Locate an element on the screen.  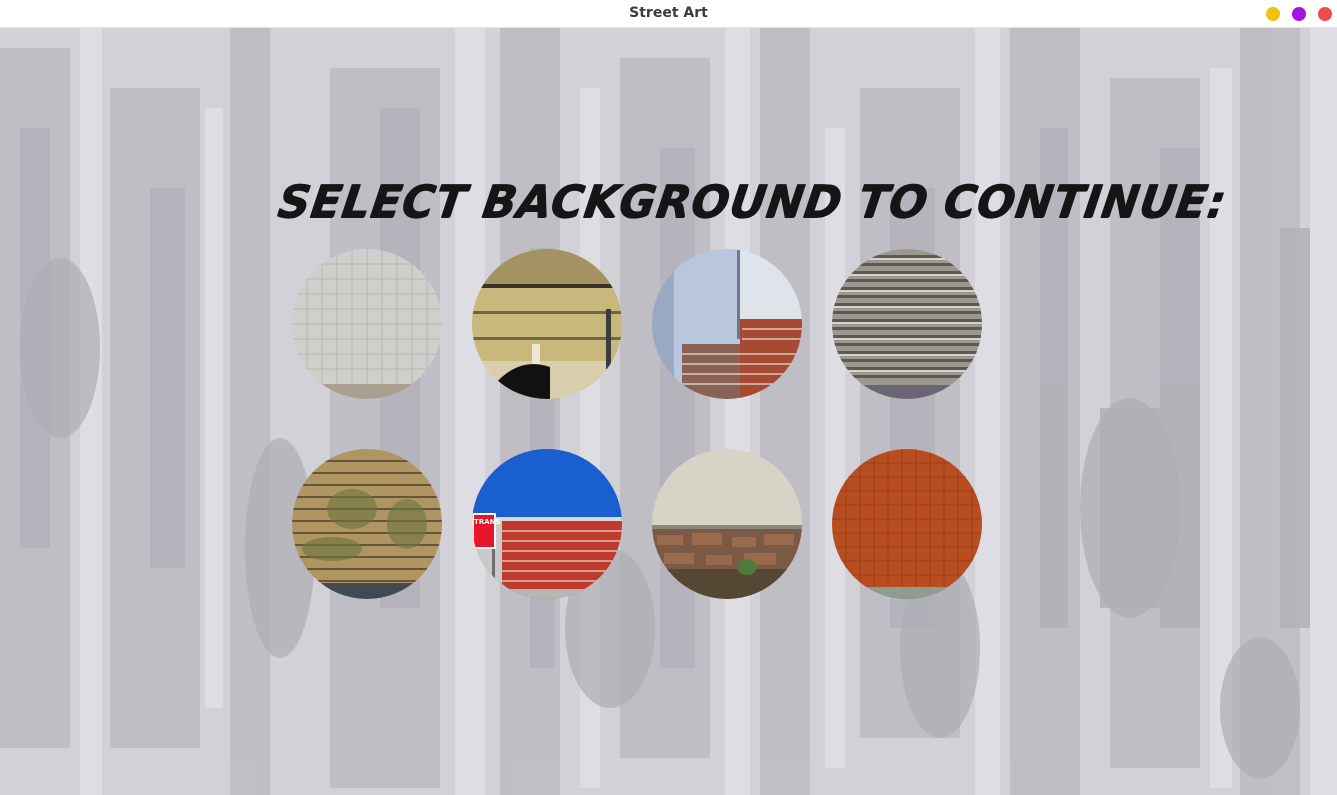
page-heading: SELECT BACKGROUND TO CONTINUE: is located at coordinates (752, 202).